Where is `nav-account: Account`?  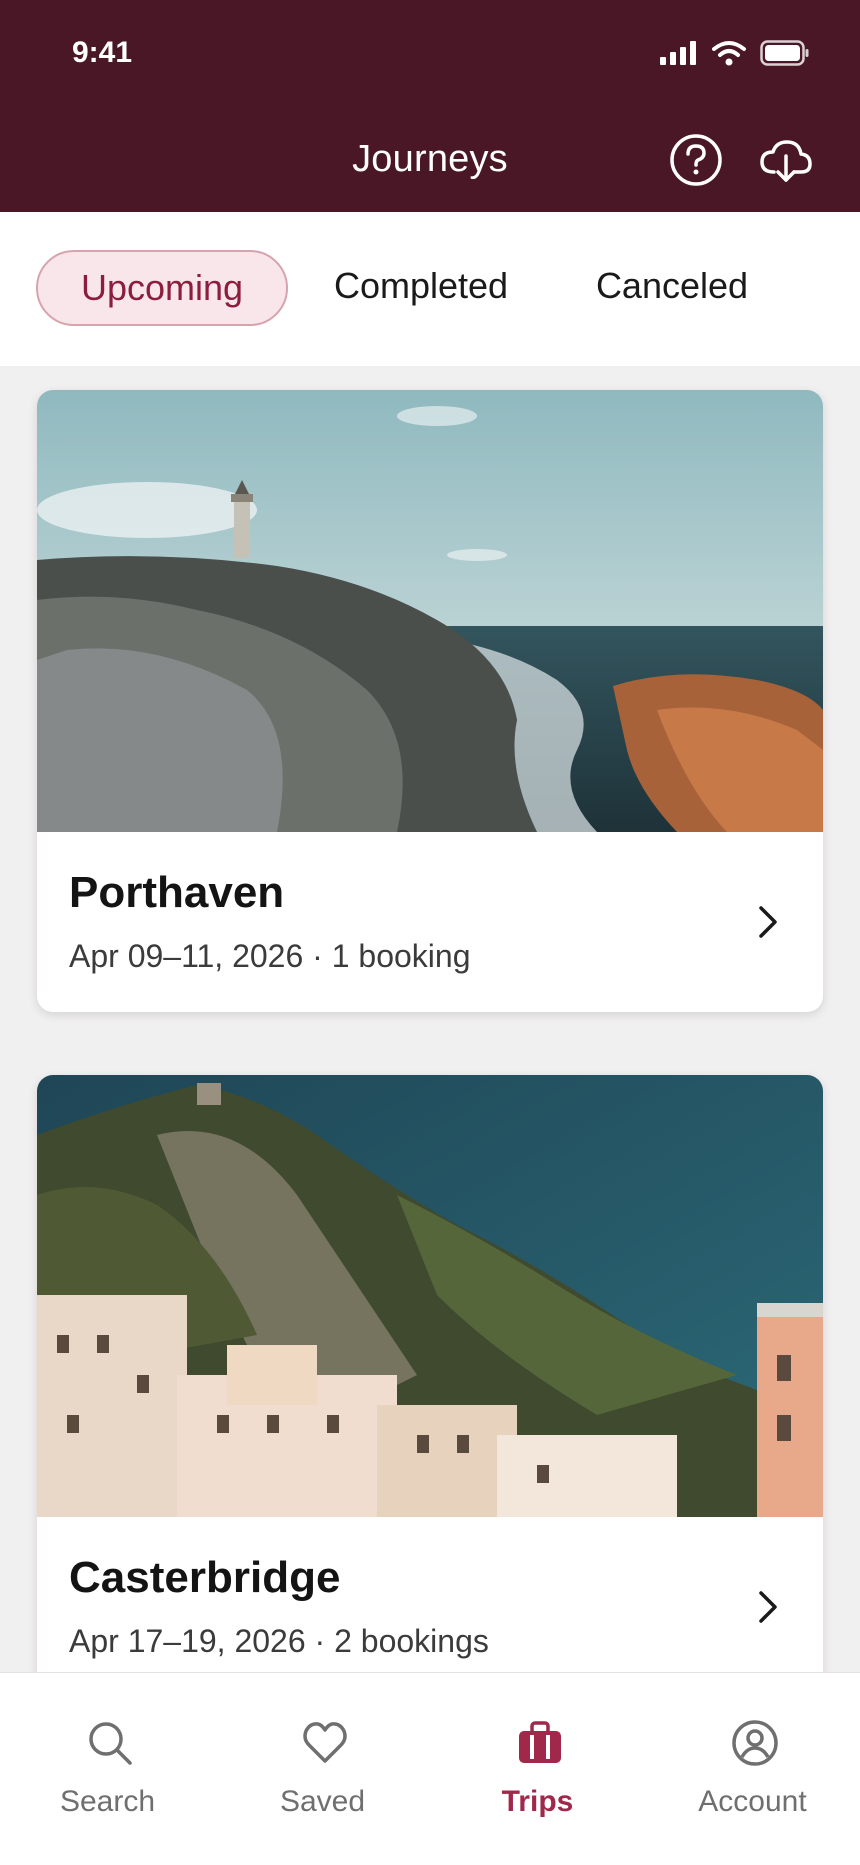
nav-account: Account is located at coordinates (752, 1769).